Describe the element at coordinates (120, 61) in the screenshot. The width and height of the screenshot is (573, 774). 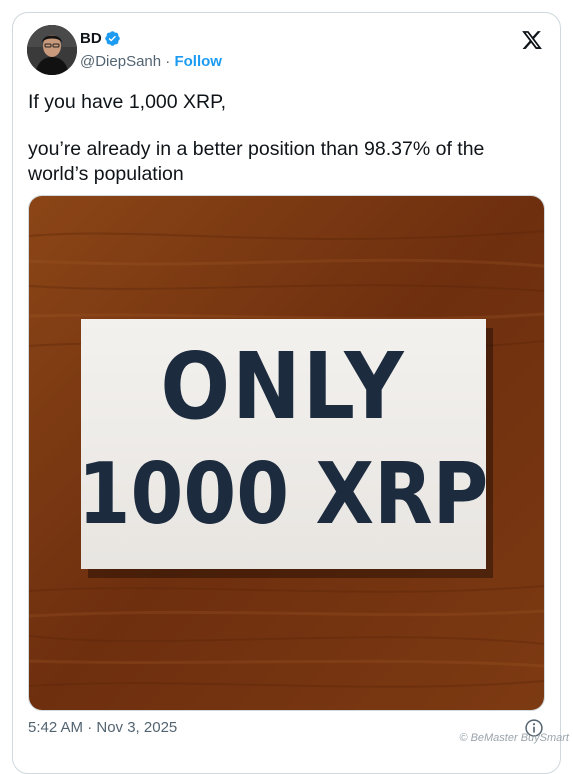
I see `author-handle: @DiepSanh` at that location.